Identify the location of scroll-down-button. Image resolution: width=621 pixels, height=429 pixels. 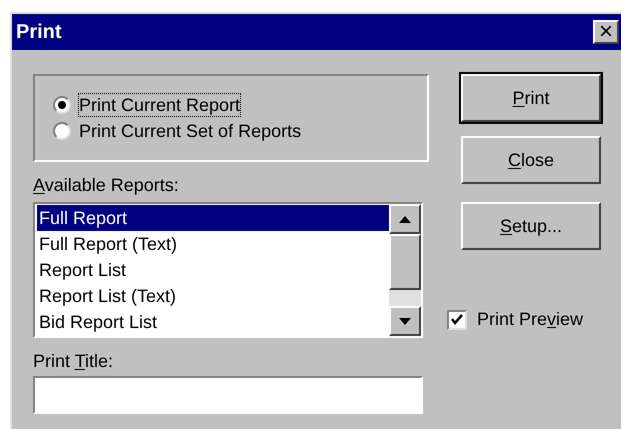
(405, 321).